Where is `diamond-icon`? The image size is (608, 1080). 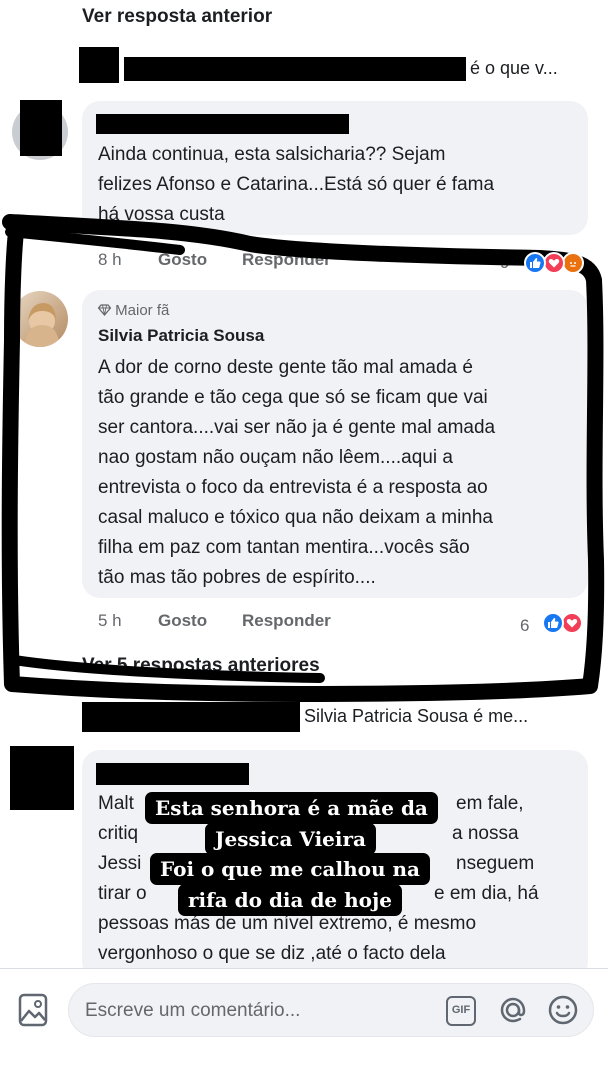
diamond-icon is located at coordinates (106, 310).